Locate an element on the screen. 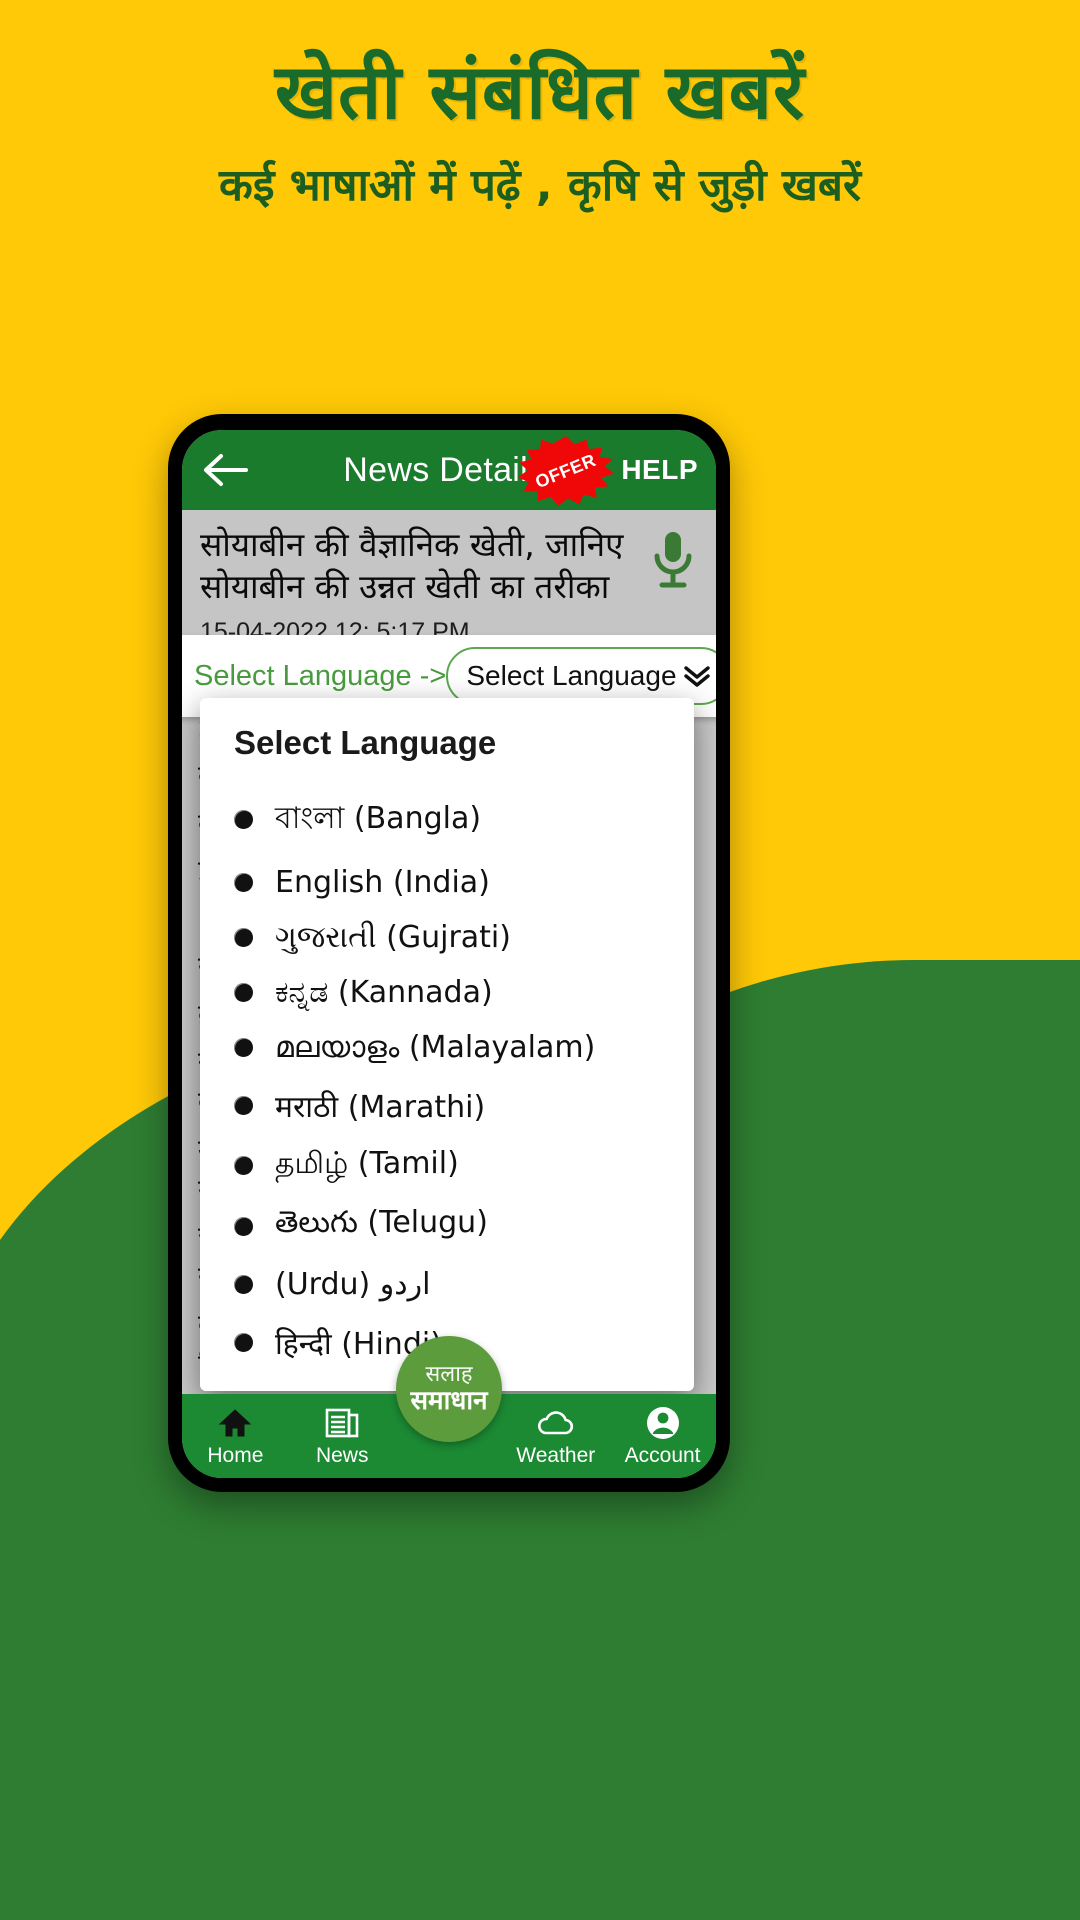 The height and width of the screenshot is (1920, 1080). language-option-english: English (India) is located at coordinates (447, 882).